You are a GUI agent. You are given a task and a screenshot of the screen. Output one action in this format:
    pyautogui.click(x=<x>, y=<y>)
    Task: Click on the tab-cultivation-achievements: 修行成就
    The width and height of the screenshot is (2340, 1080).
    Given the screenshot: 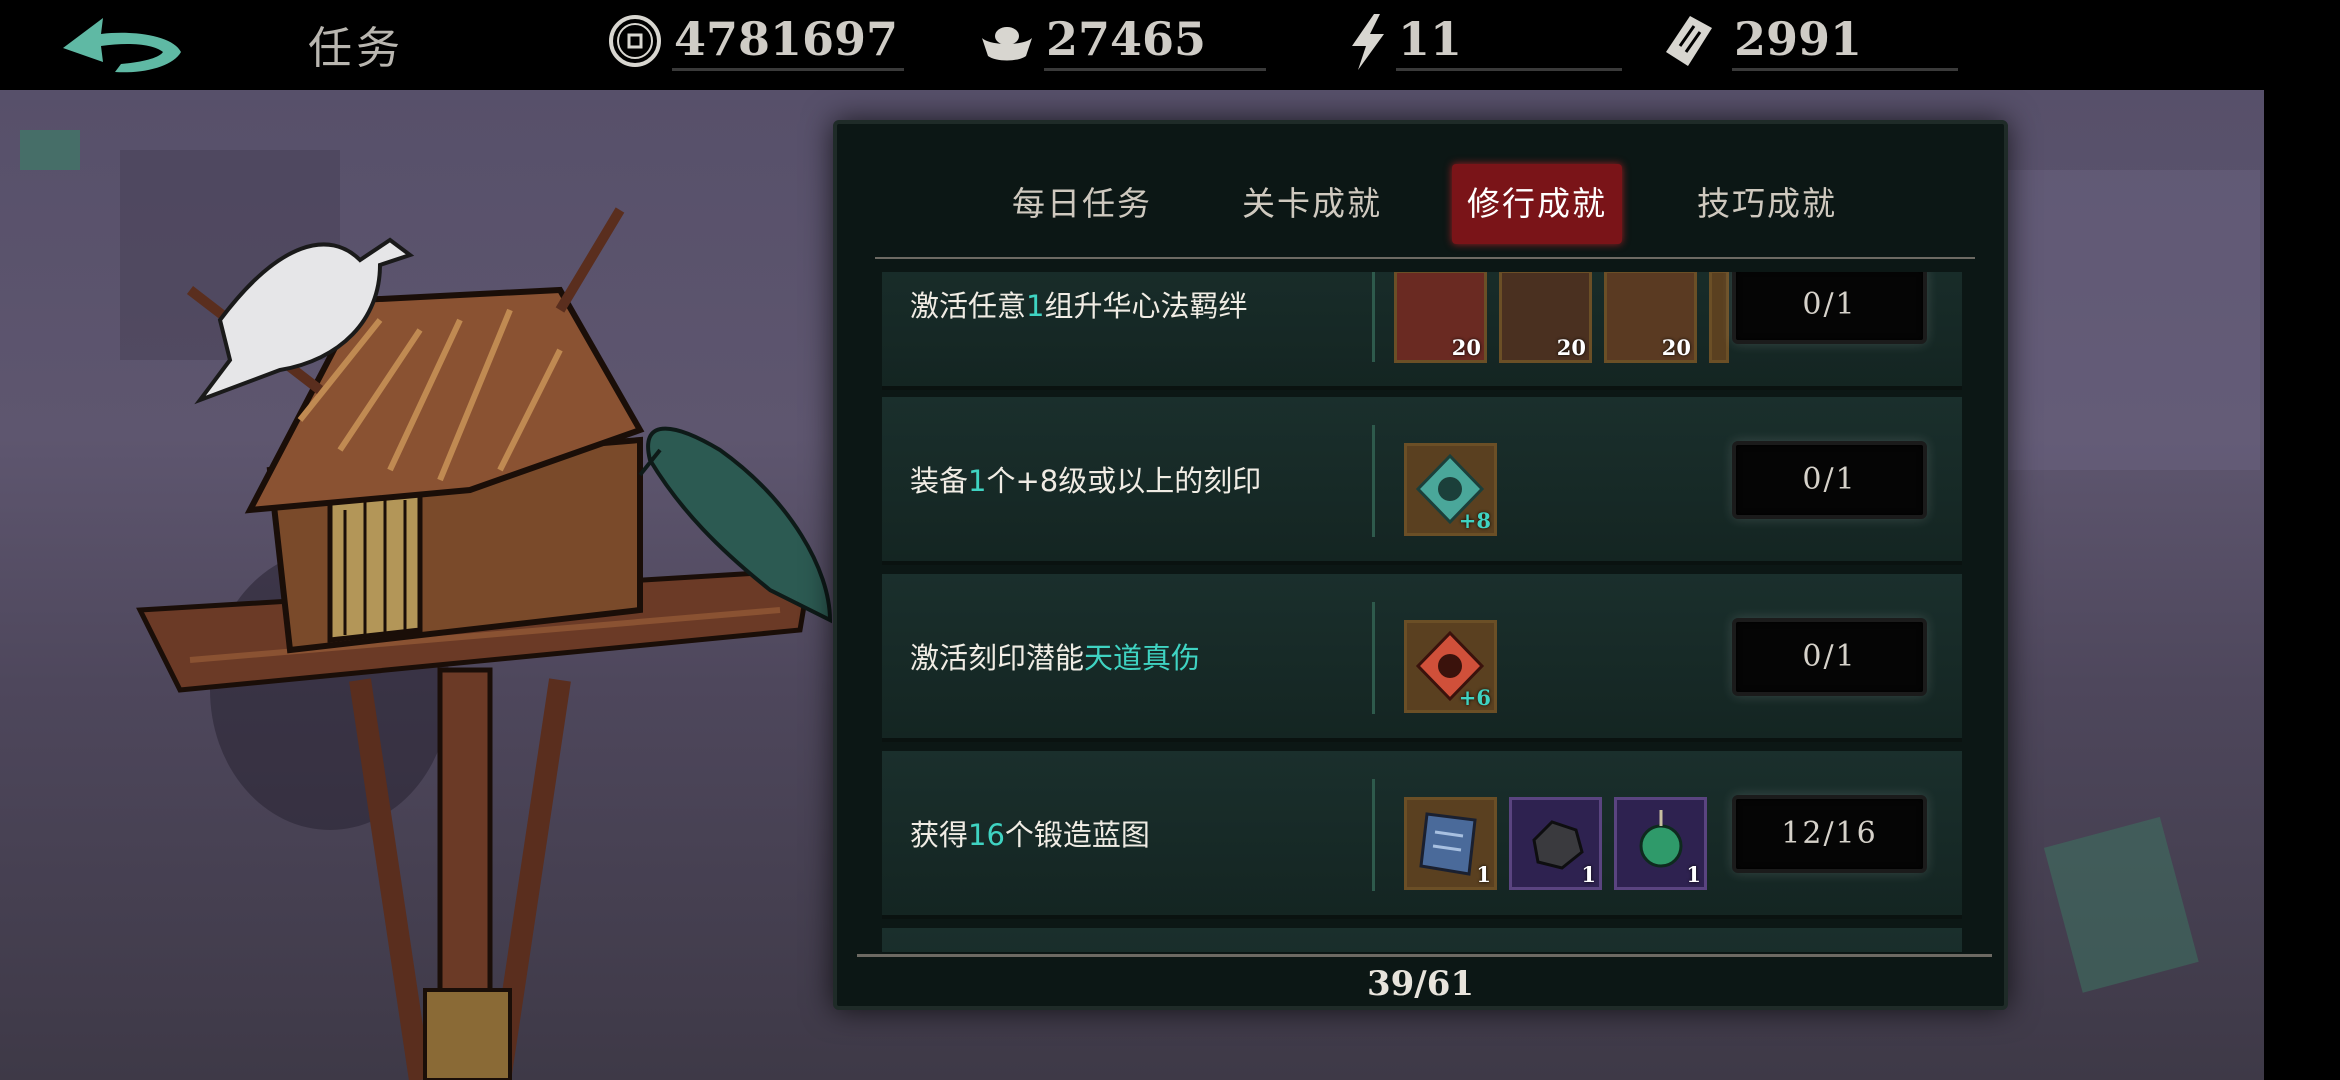 What is the action you would take?
    pyautogui.click(x=1537, y=204)
    